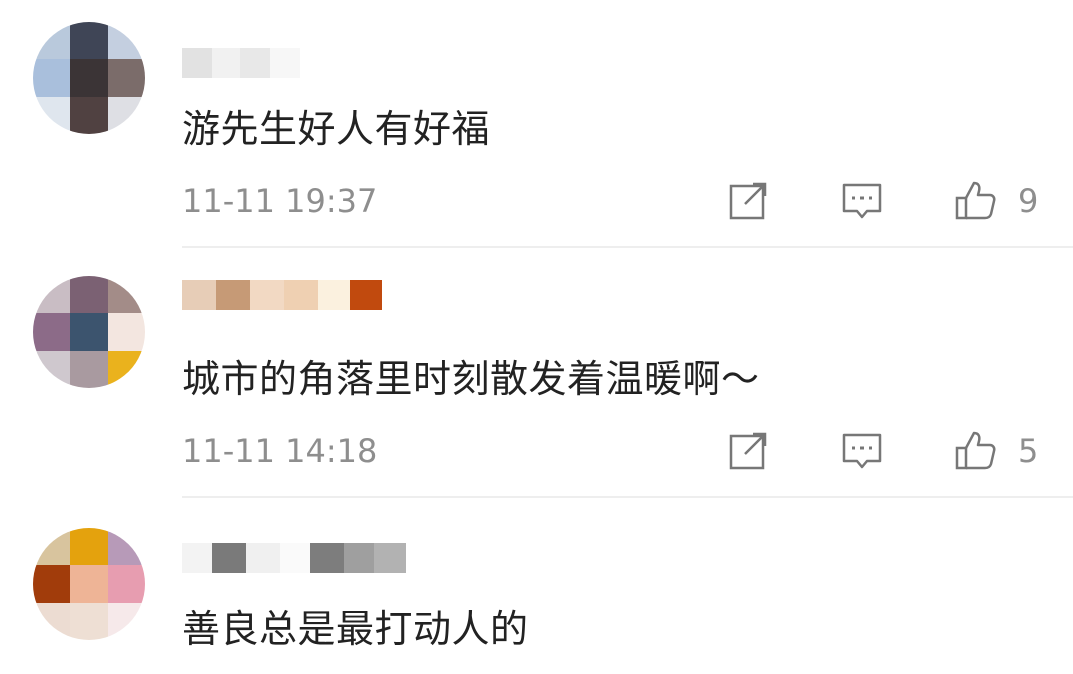 This screenshot has width=1073, height=674. Describe the element at coordinates (336, 129) in the screenshot. I see `comment-text: 游先生好人有好福` at that location.